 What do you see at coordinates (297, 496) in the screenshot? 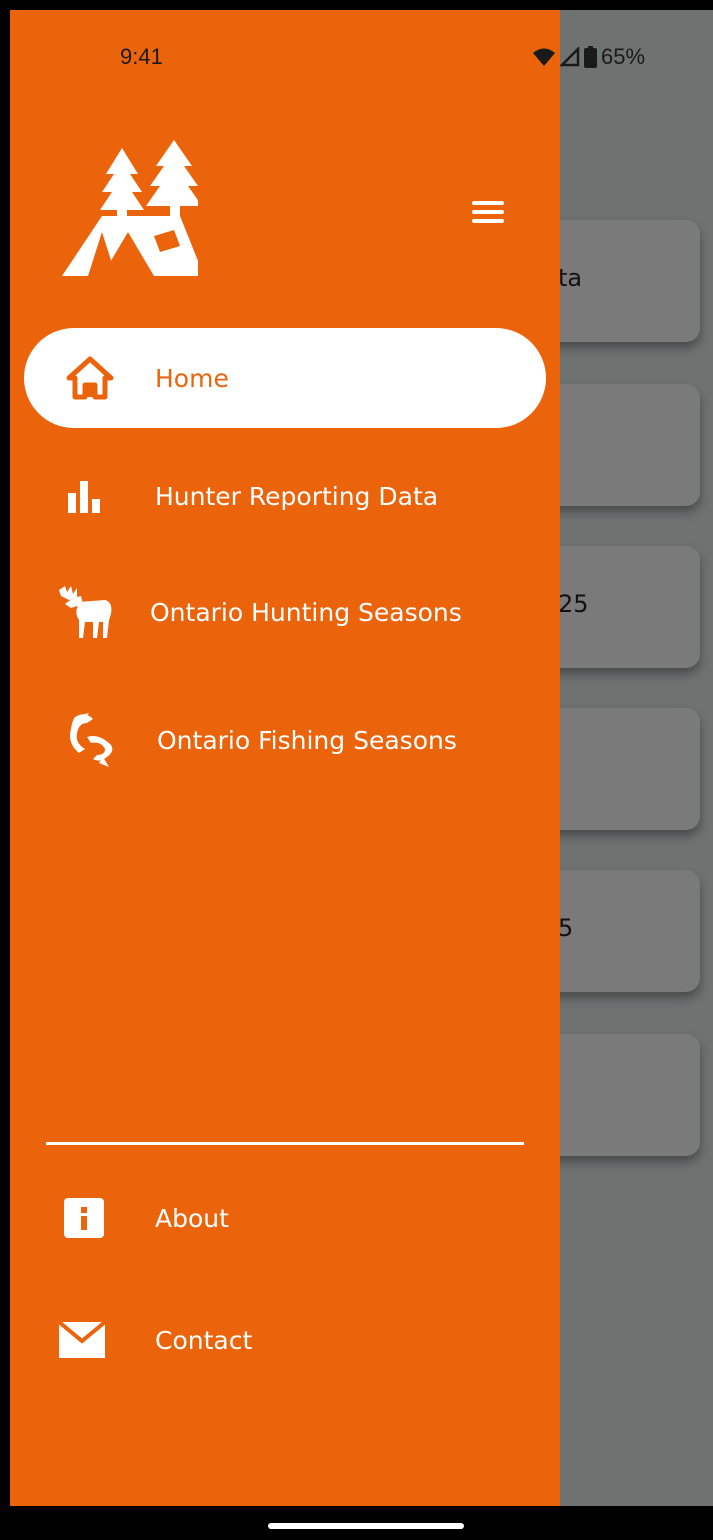
I see `nav-label-hunter-reporting-data: Hunter Reporting Data` at bounding box center [297, 496].